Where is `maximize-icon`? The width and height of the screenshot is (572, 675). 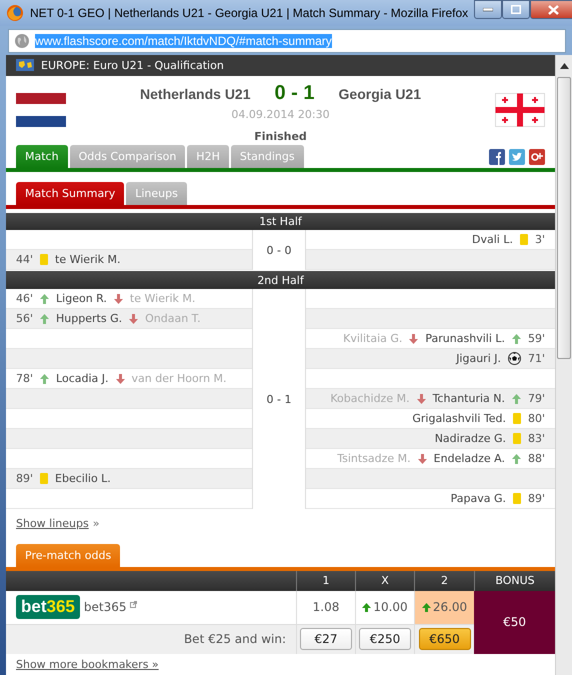
maximize-icon is located at coordinates (516, 9).